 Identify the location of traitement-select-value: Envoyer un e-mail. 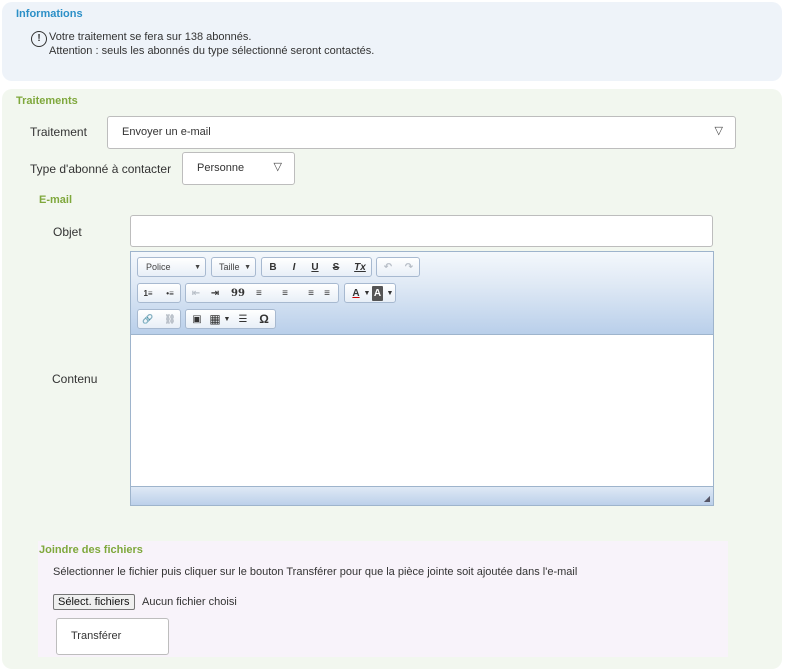
(166, 132).